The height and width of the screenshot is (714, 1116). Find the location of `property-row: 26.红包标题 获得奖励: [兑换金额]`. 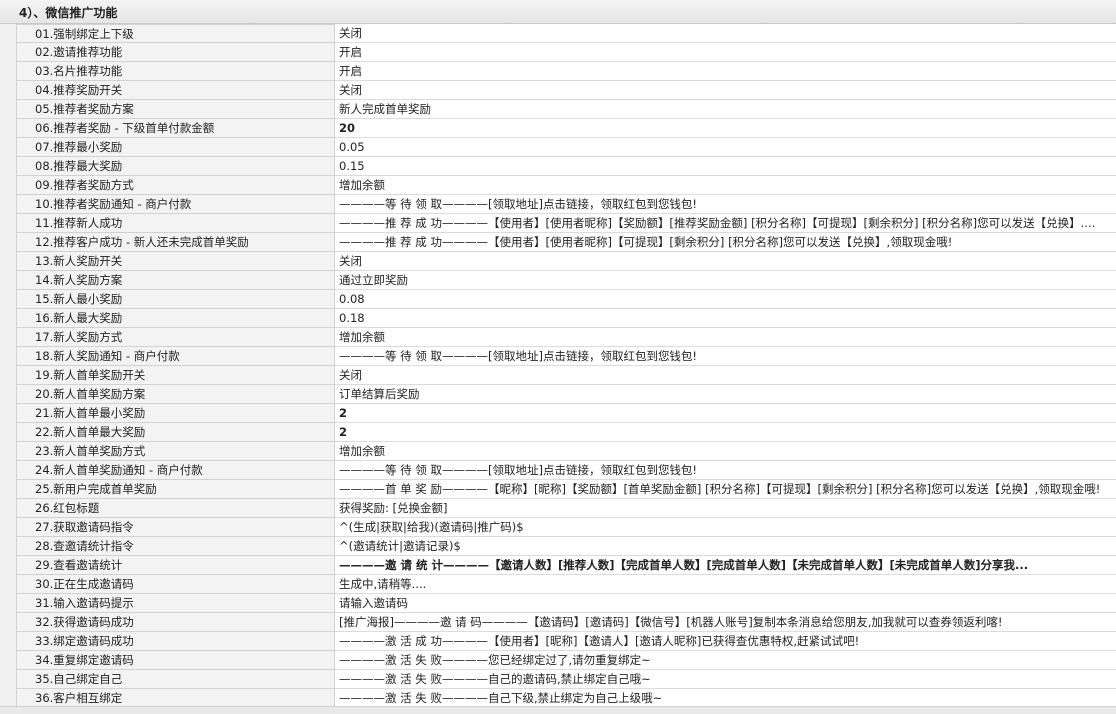

property-row: 26.红包标题 获得奖励: [兑换金额] is located at coordinates (558, 508).